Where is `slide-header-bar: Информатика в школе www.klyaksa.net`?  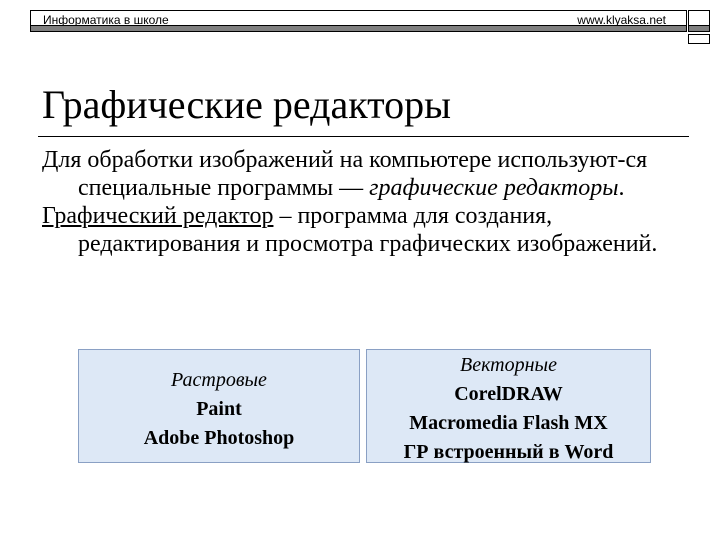 slide-header-bar: Информатика в школе www.klyaksa.net is located at coordinates (358, 21).